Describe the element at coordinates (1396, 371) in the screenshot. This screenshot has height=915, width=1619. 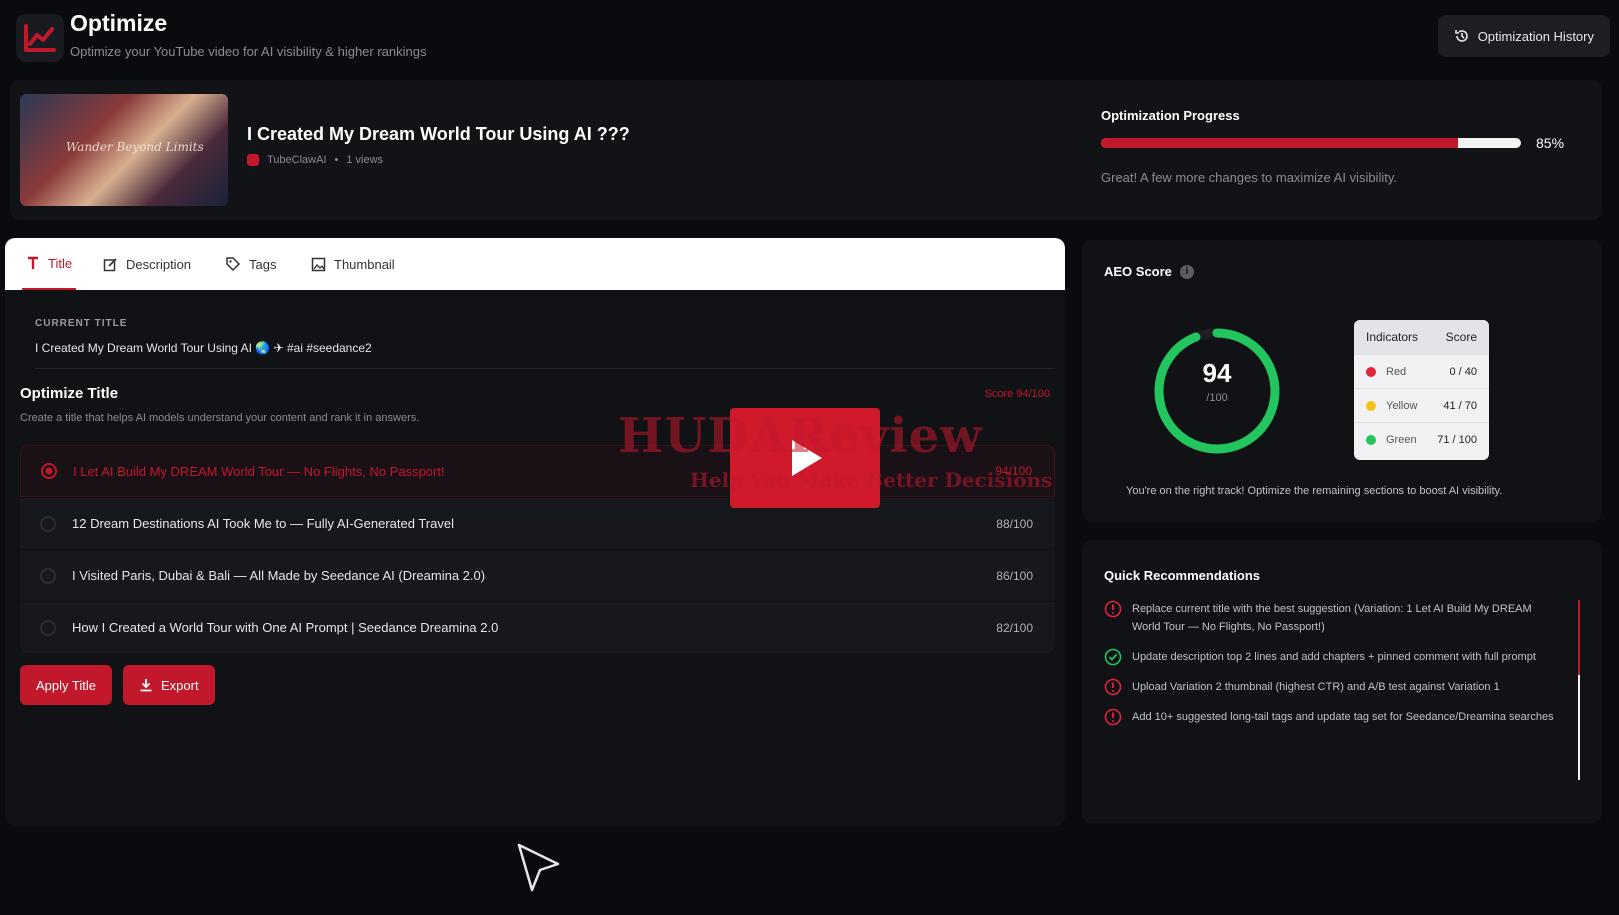
I see `indicator-name: Red` at that location.